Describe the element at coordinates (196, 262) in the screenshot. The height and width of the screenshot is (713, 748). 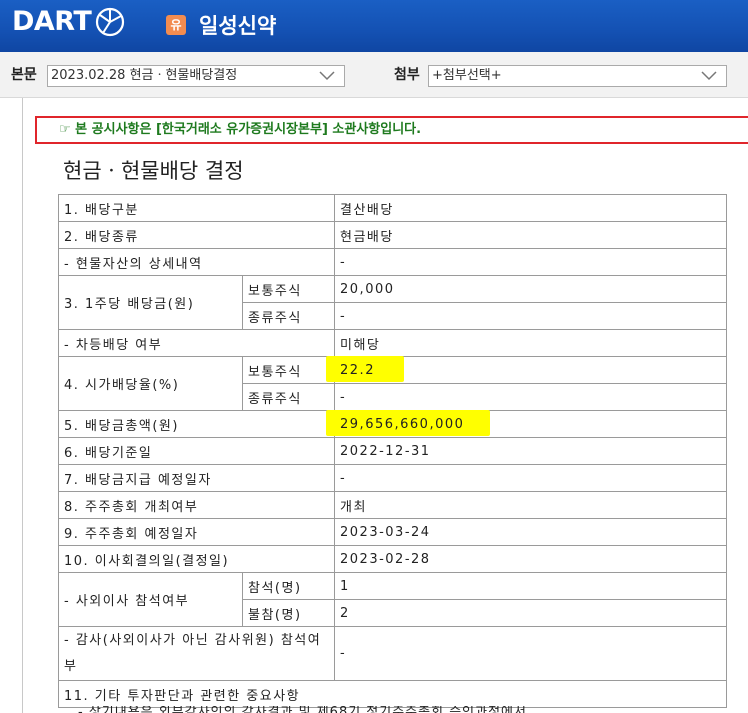
I see `row-label: - 현물자산의 상세내역` at that location.